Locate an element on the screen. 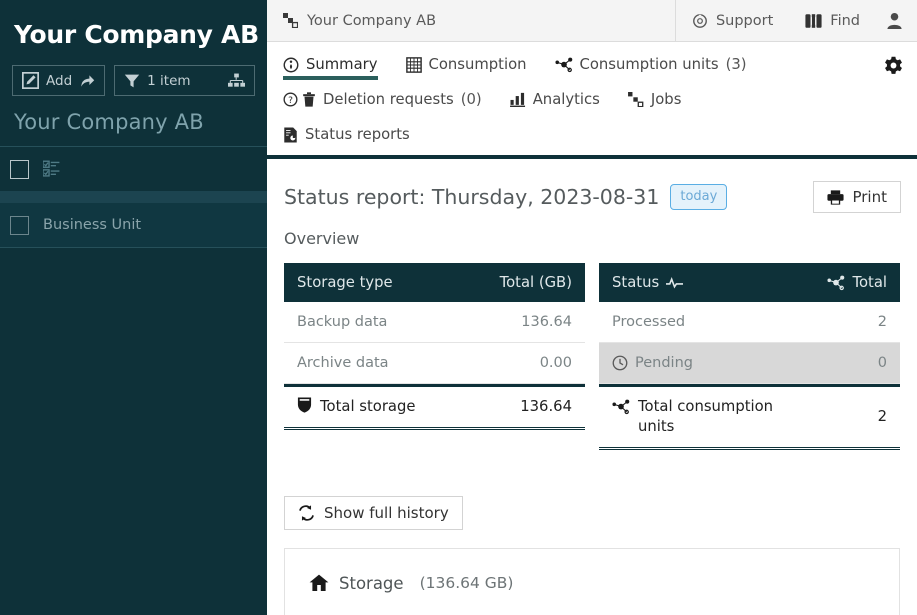 The image size is (917, 615). table-row: Processed 2 is located at coordinates (749, 322).